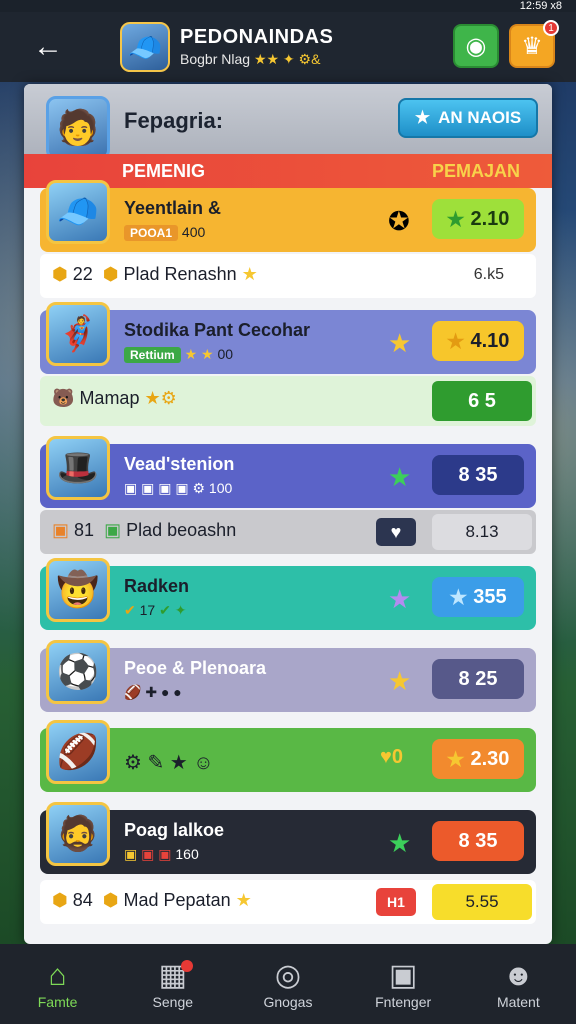 The height and width of the screenshot is (1024, 576). I want to click on tag-icon: ▣ ▣, so click(156, 854).